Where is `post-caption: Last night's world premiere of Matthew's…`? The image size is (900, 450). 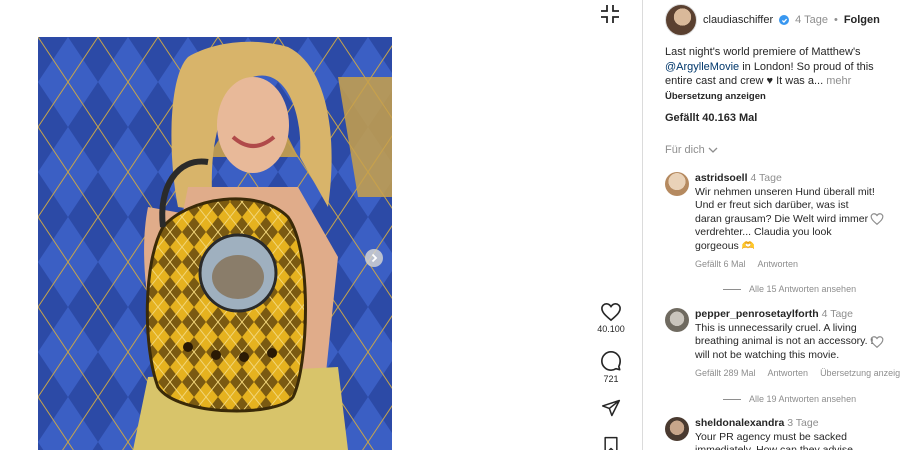
post-caption: Last night's world premiere of Matthew's… is located at coordinates (772, 67).